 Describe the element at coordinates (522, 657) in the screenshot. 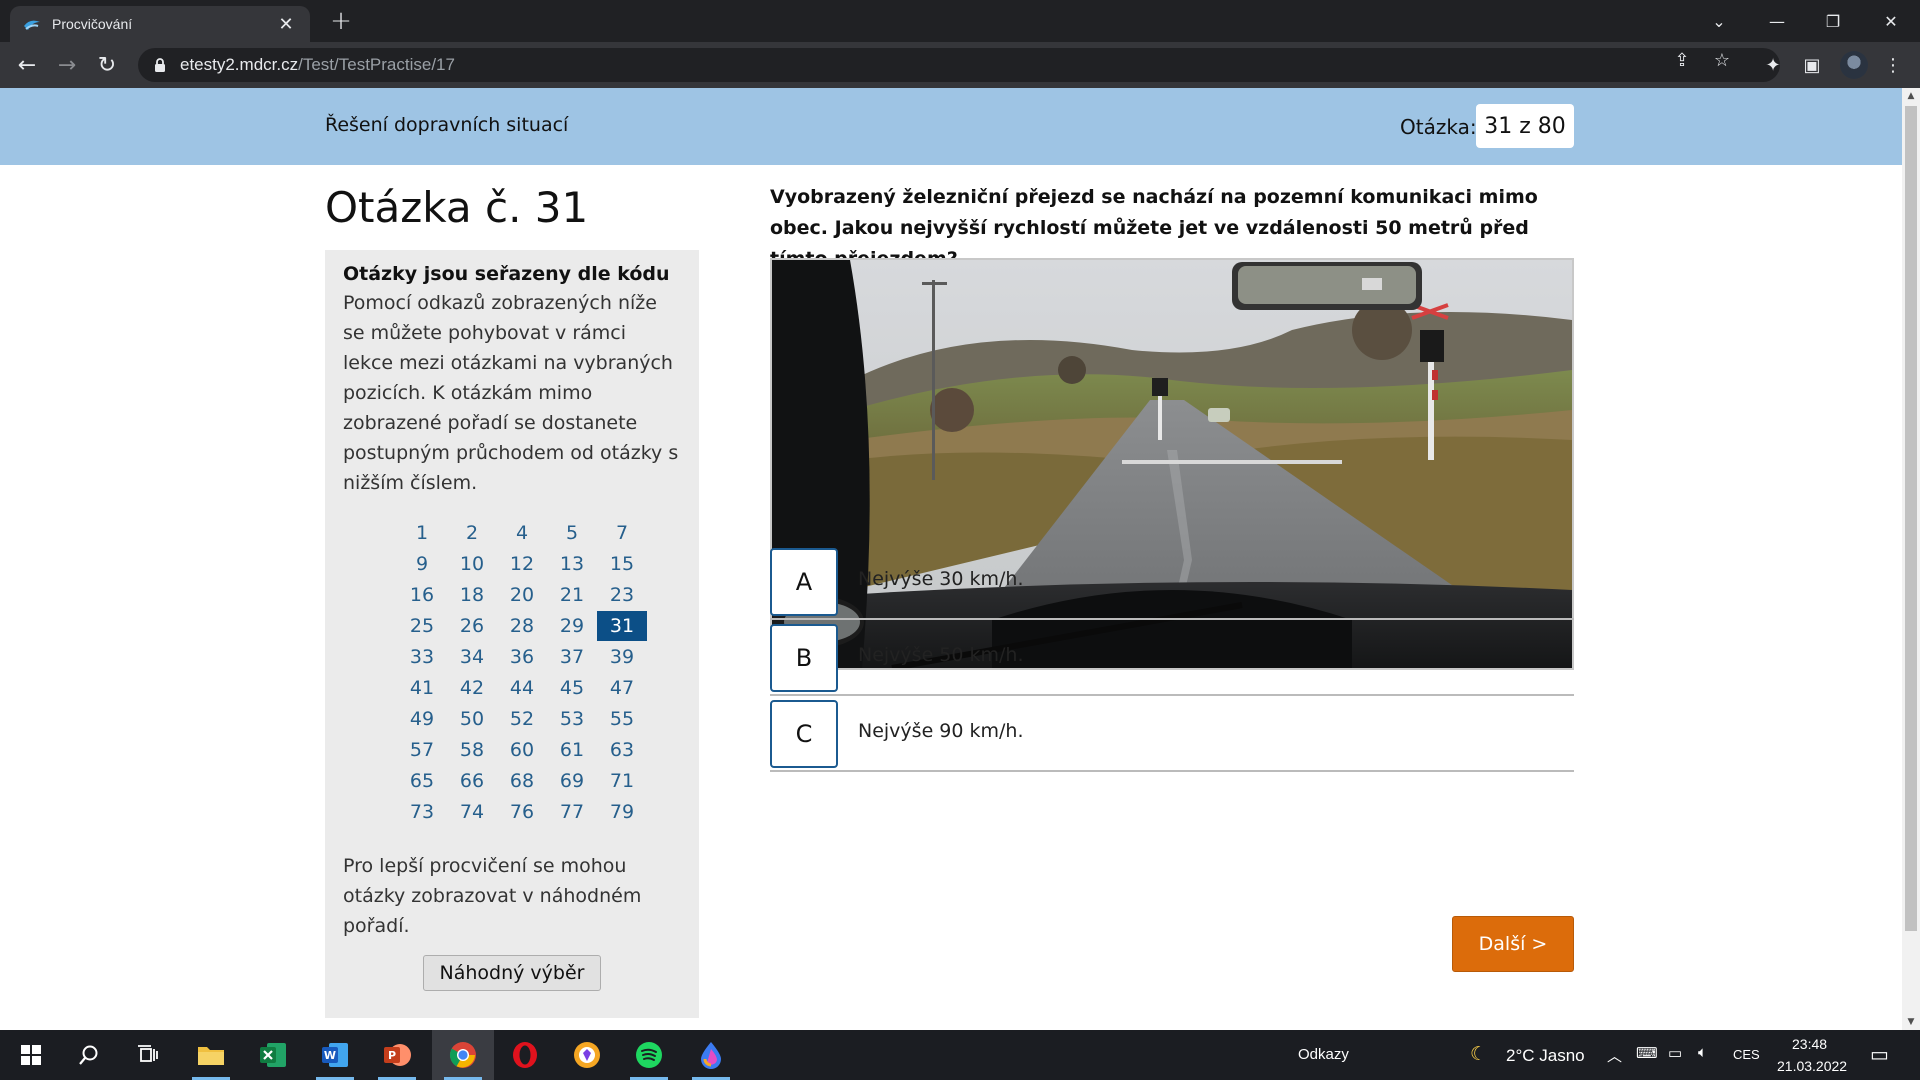

I see `question-link: 36` at that location.